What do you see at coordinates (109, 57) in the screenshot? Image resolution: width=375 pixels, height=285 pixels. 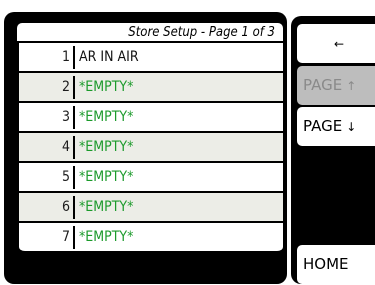 I see `row-label: AR IN AIR` at bounding box center [109, 57].